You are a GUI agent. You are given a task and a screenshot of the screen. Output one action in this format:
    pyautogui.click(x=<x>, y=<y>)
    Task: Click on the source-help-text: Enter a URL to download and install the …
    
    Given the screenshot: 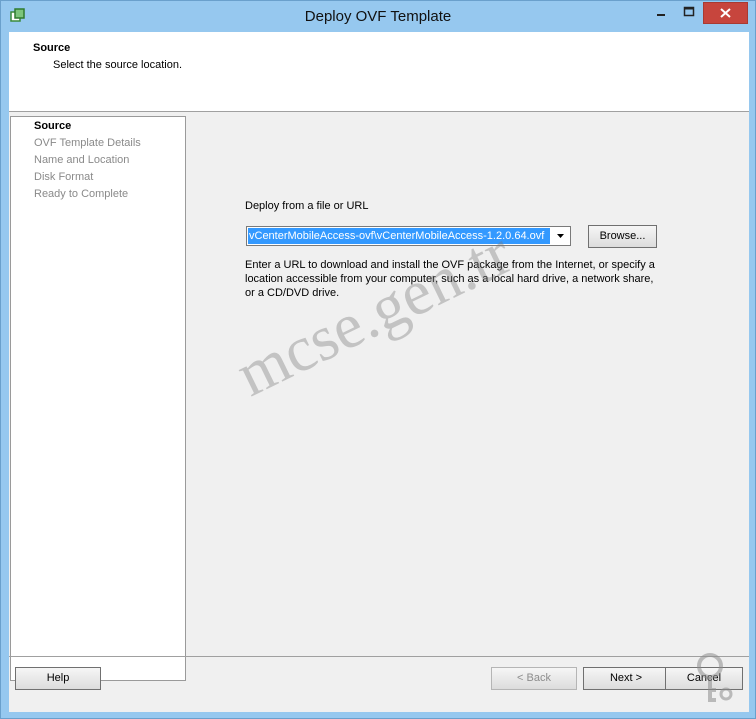 What is the action you would take?
    pyautogui.click(x=450, y=279)
    